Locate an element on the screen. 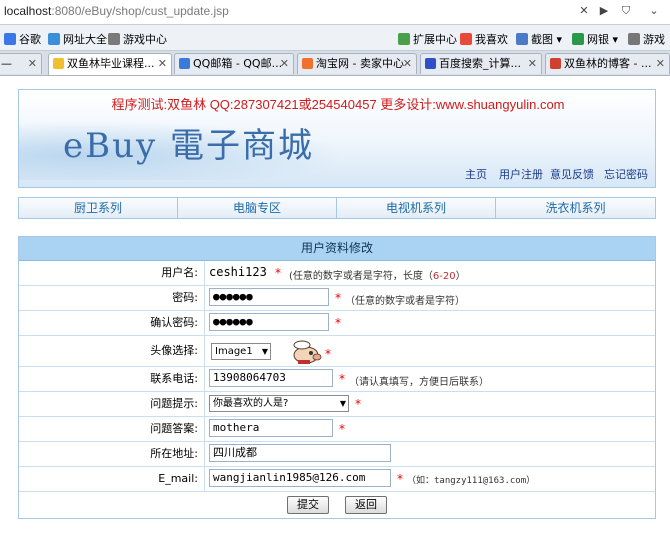  bookmarks-bar: 谷歌 网址大全 游戏中心 扩展中心 我喜欢 截图 ▾ 网银 ▾ 游戏 is located at coordinates (335, 38).